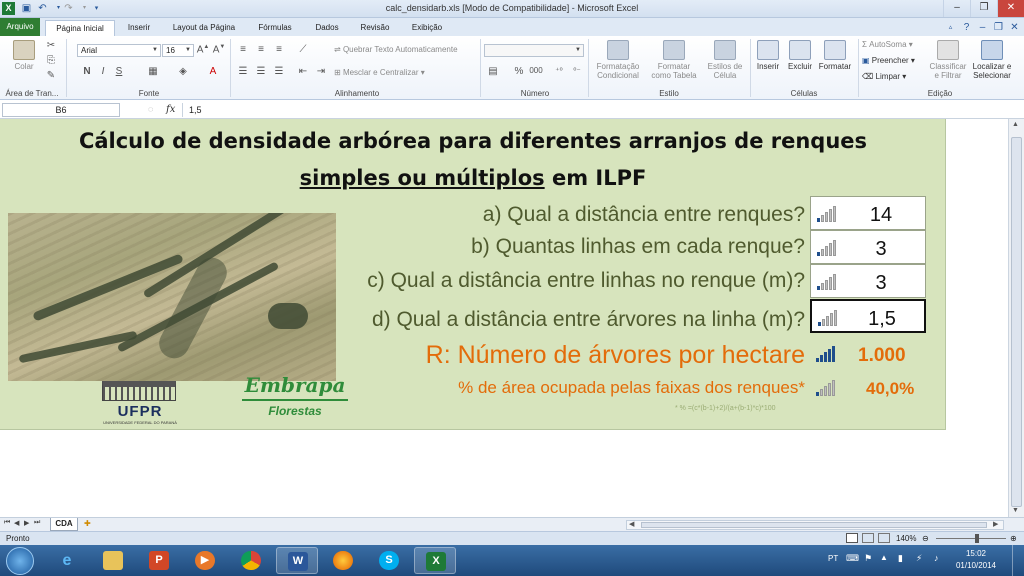  Describe the element at coordinates (261, 71) in the screenshot. I see `align-center-icon: ☰` at that location.